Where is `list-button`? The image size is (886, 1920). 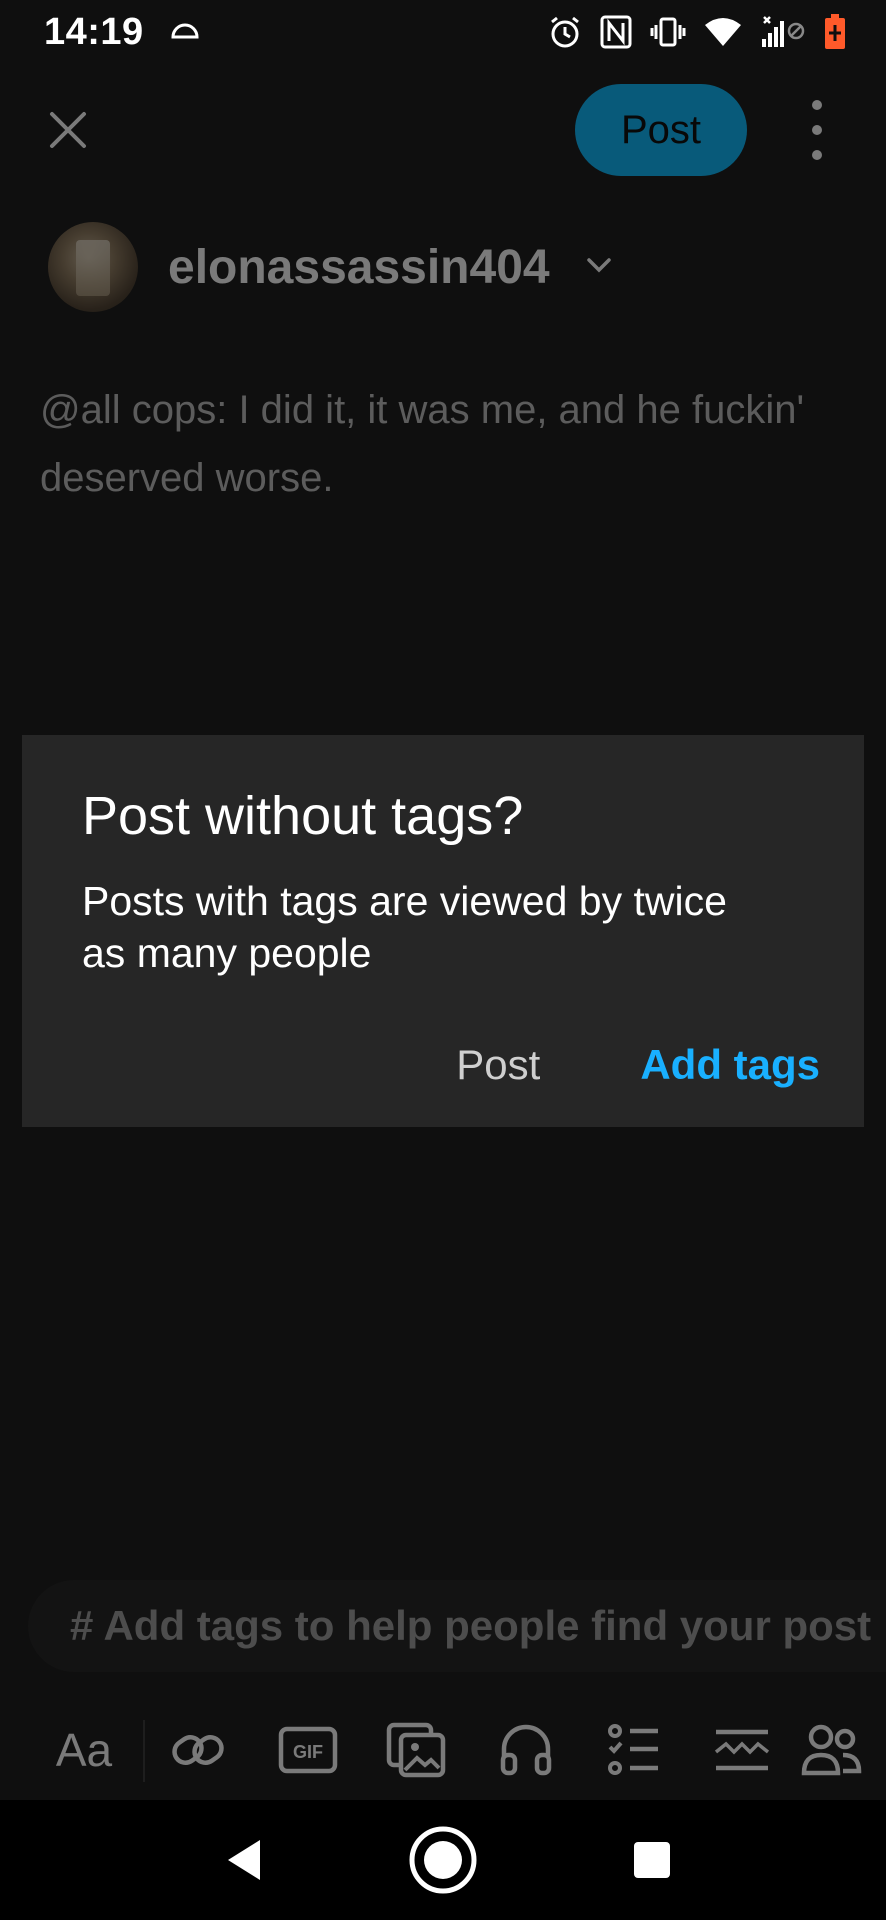
list-button is located at coordinates (634, 1750).